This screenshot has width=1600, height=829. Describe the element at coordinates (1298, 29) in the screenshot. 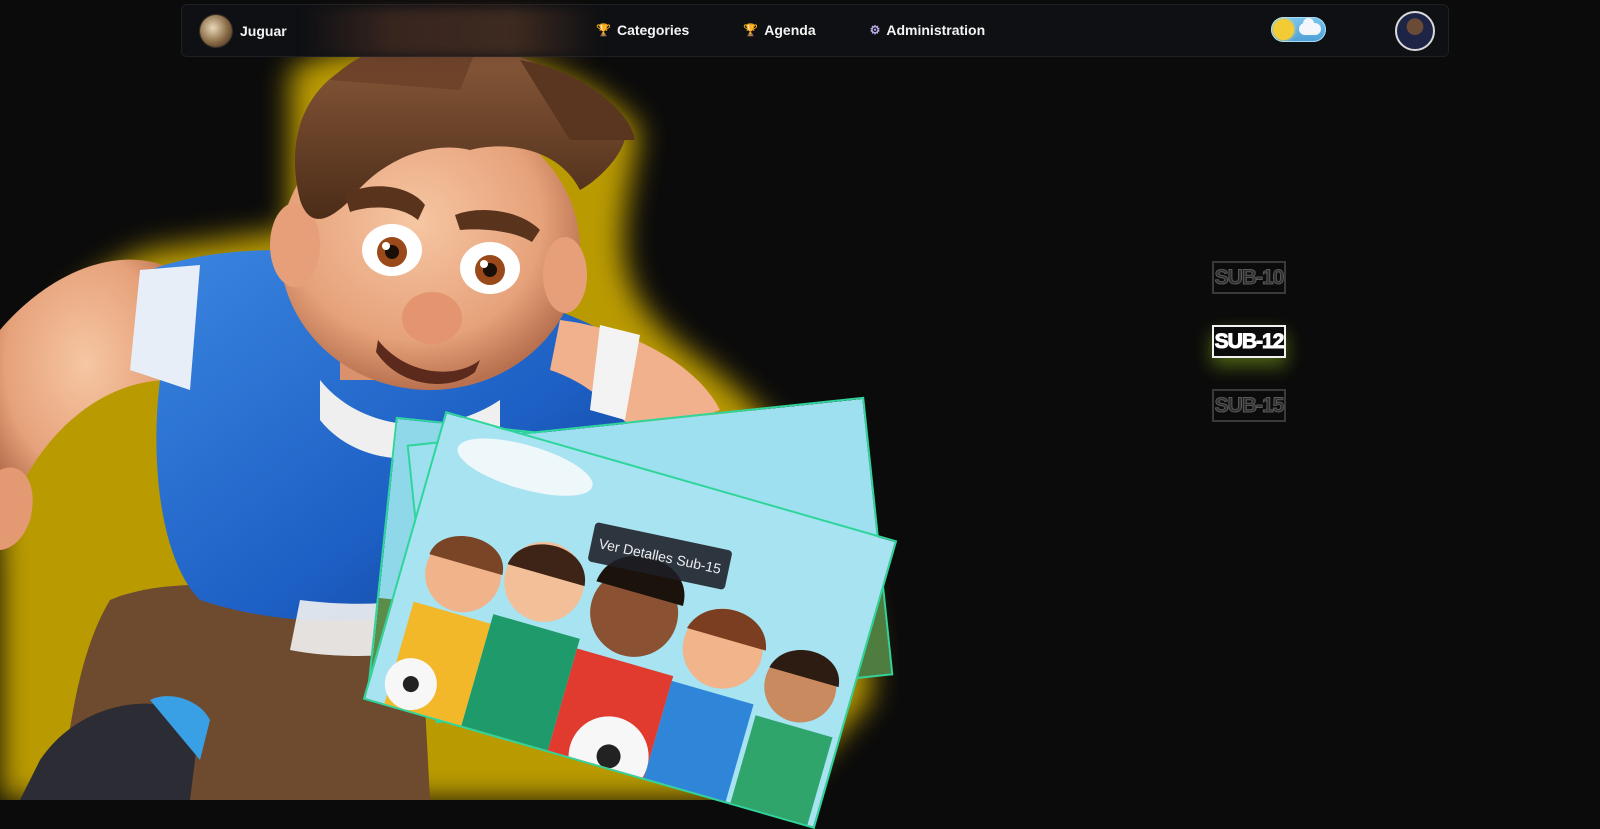

I see `theme-toggle` at that location.